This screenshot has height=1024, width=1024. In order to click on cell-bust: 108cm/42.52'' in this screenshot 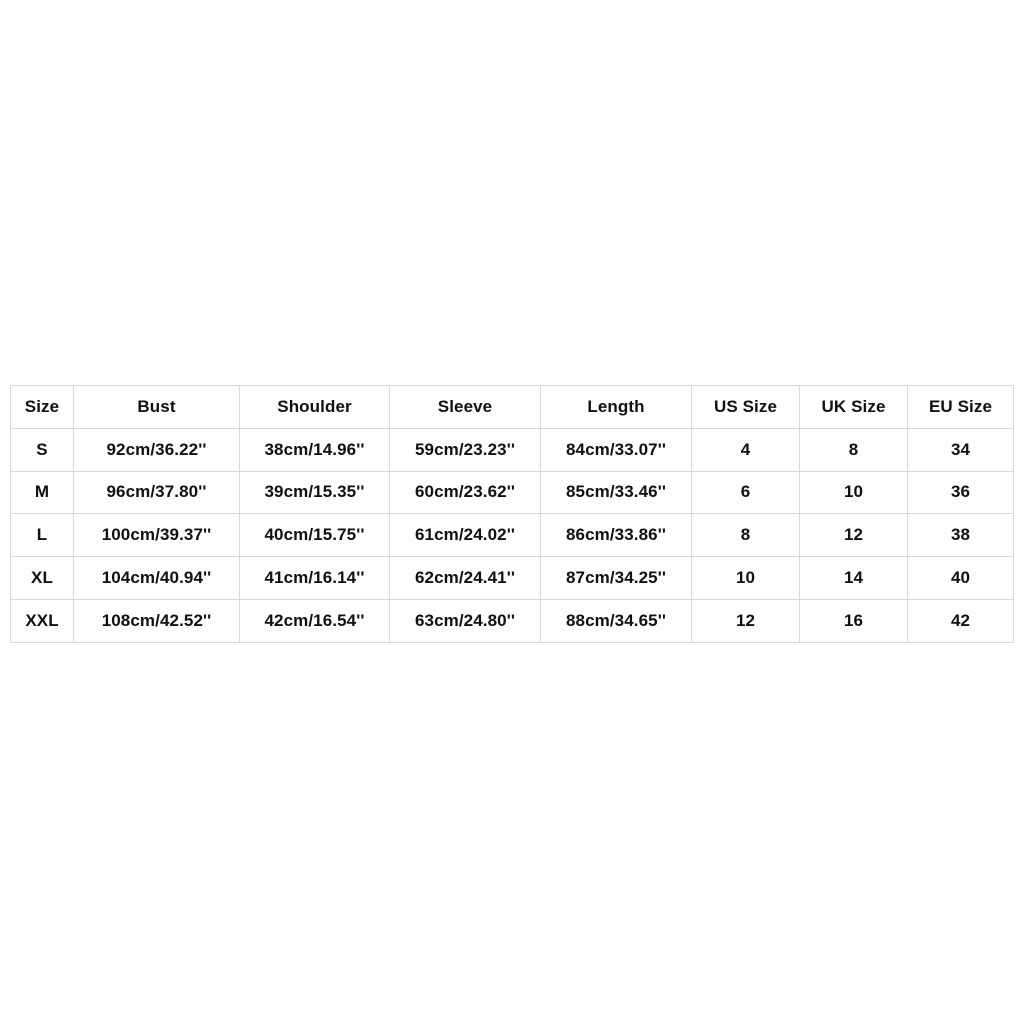, I will do `click(156, 620)`.